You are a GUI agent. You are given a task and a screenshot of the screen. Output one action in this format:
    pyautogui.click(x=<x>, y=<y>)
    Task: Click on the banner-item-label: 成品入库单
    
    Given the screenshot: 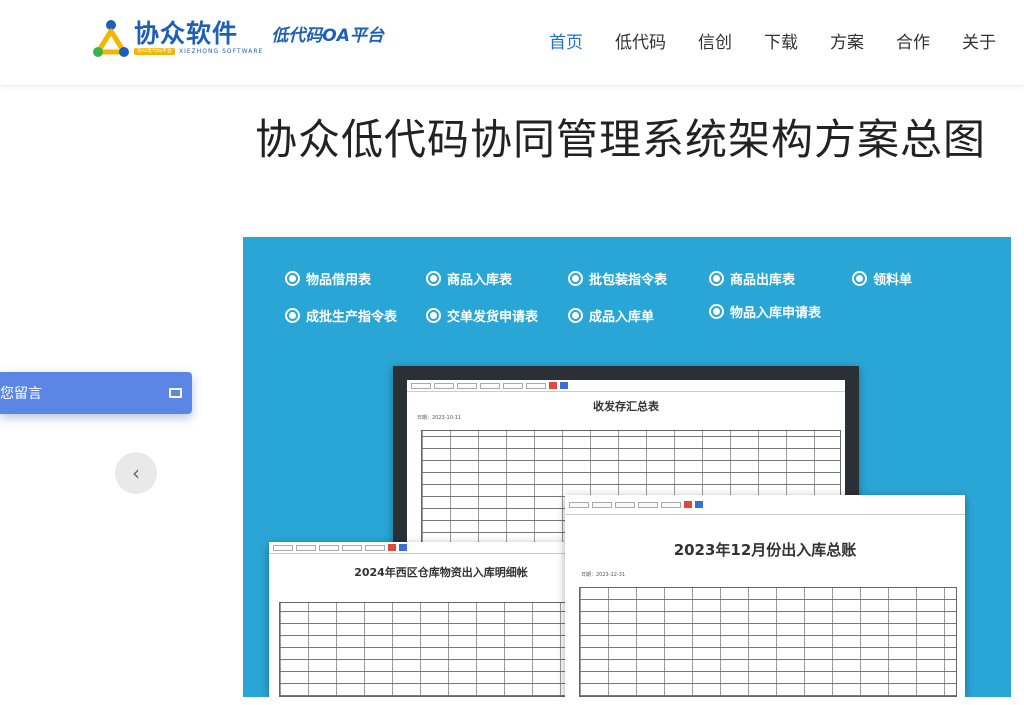 What is the action you would take?
    pyautogui.click(x=622, y=317)
    